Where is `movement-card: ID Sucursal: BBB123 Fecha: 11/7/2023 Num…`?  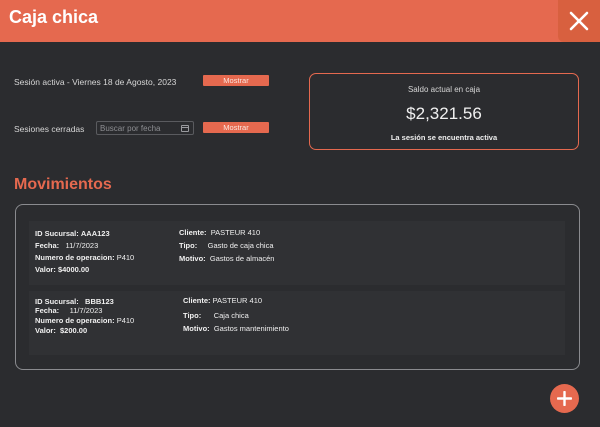 movement-card: ID Sucursal: BBB123 Fecha: 11/7/2023 Num… is located at coordinates (297, 323).